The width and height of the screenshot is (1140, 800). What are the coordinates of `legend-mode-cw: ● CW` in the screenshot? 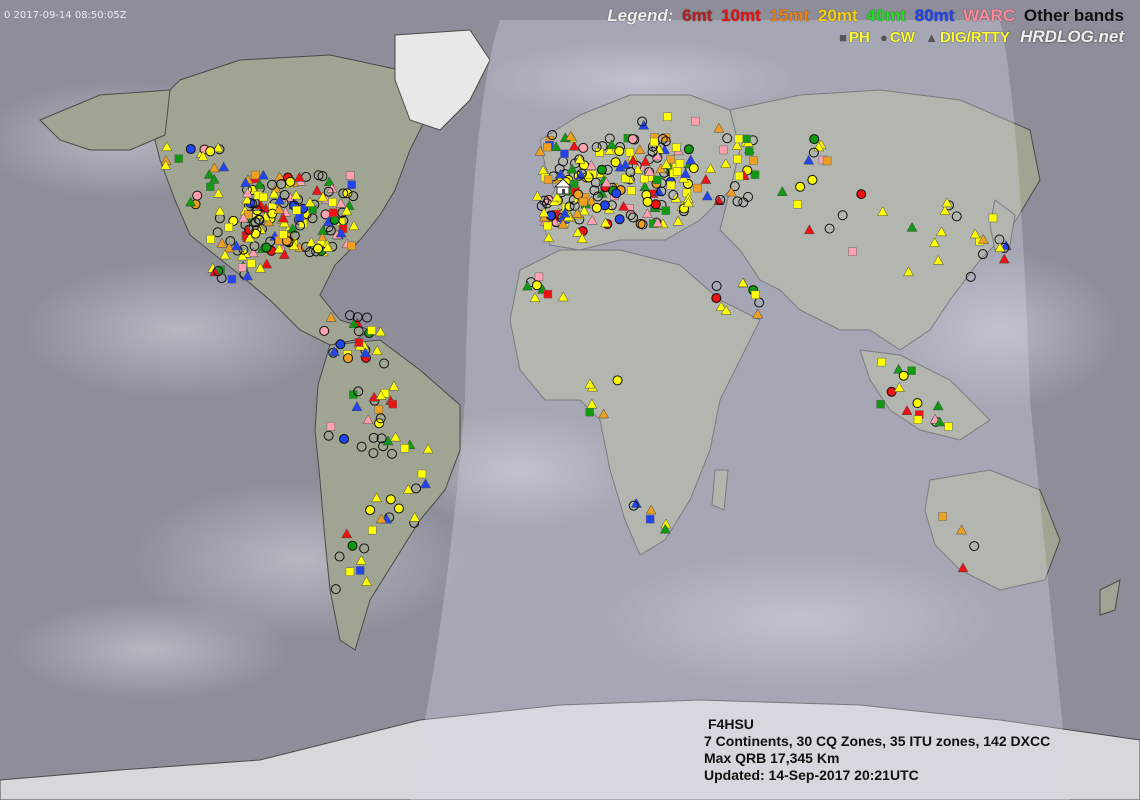 It's located at (897, 37).